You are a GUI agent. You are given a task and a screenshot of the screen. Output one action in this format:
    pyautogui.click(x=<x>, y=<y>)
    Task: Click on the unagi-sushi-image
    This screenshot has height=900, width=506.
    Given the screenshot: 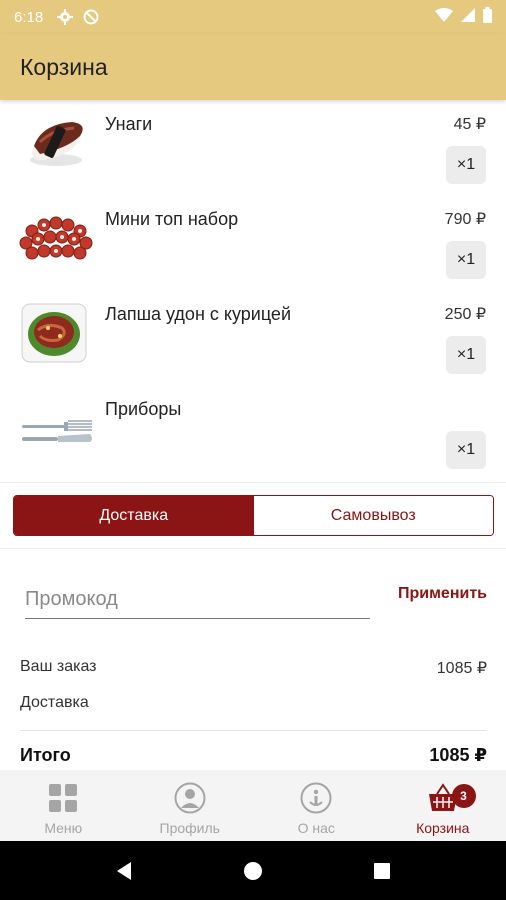 What is the action you would take?
    pyautogui.click(x=56, y=143)
    